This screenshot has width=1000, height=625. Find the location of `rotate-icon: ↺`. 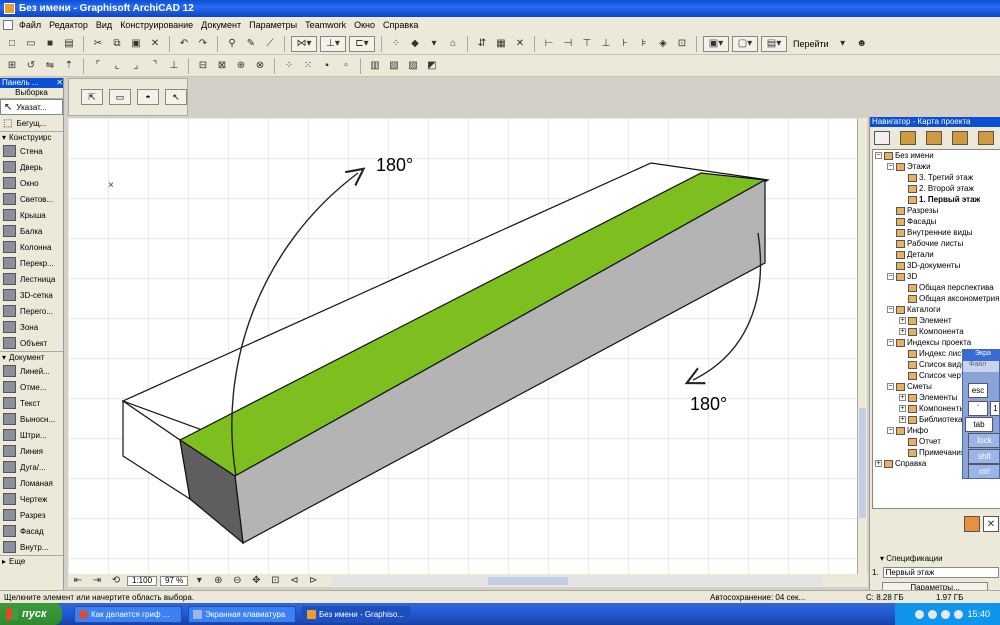

rotate-icon: ↺ is located at coordinates (31, 66).